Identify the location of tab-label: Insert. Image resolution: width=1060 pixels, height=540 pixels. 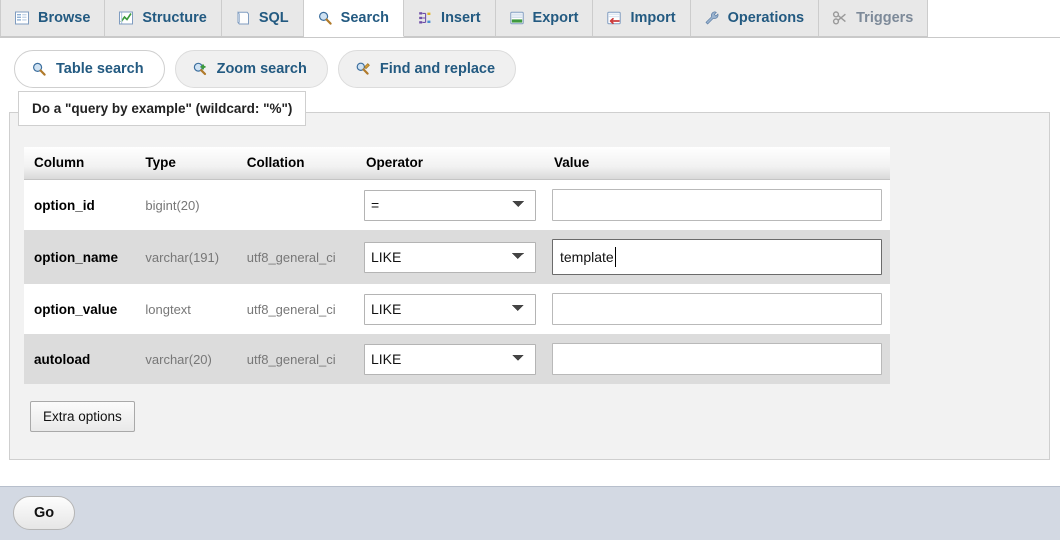
(461, 17).